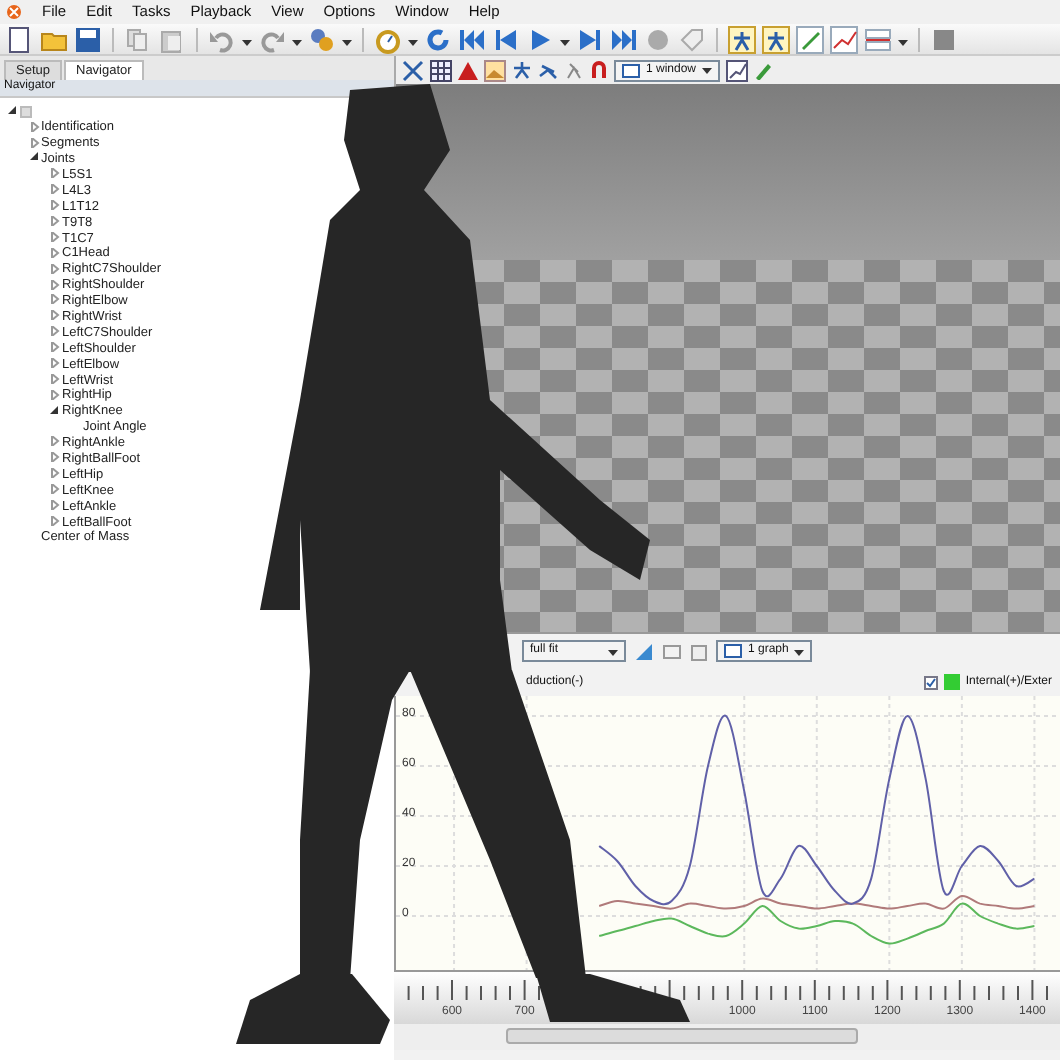 Image resolution: width=1060 pixels, height=1060 pixels. Describe the element at coordinates (522, 70) in the screenshot. I see `running-figure-icon` at that location.